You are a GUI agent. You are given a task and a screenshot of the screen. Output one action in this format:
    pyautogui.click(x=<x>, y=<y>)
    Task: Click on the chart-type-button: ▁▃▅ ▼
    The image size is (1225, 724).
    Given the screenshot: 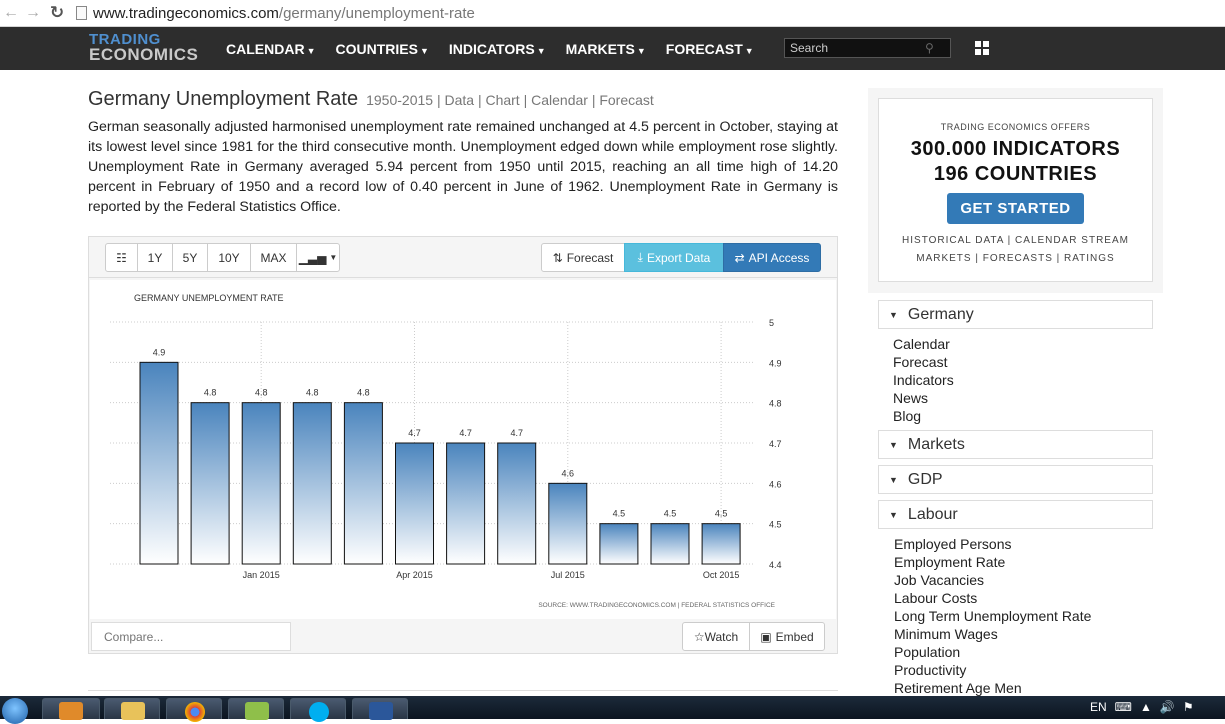 What is the action you would take?
    pyautogui.click(x=318, y=257)
    